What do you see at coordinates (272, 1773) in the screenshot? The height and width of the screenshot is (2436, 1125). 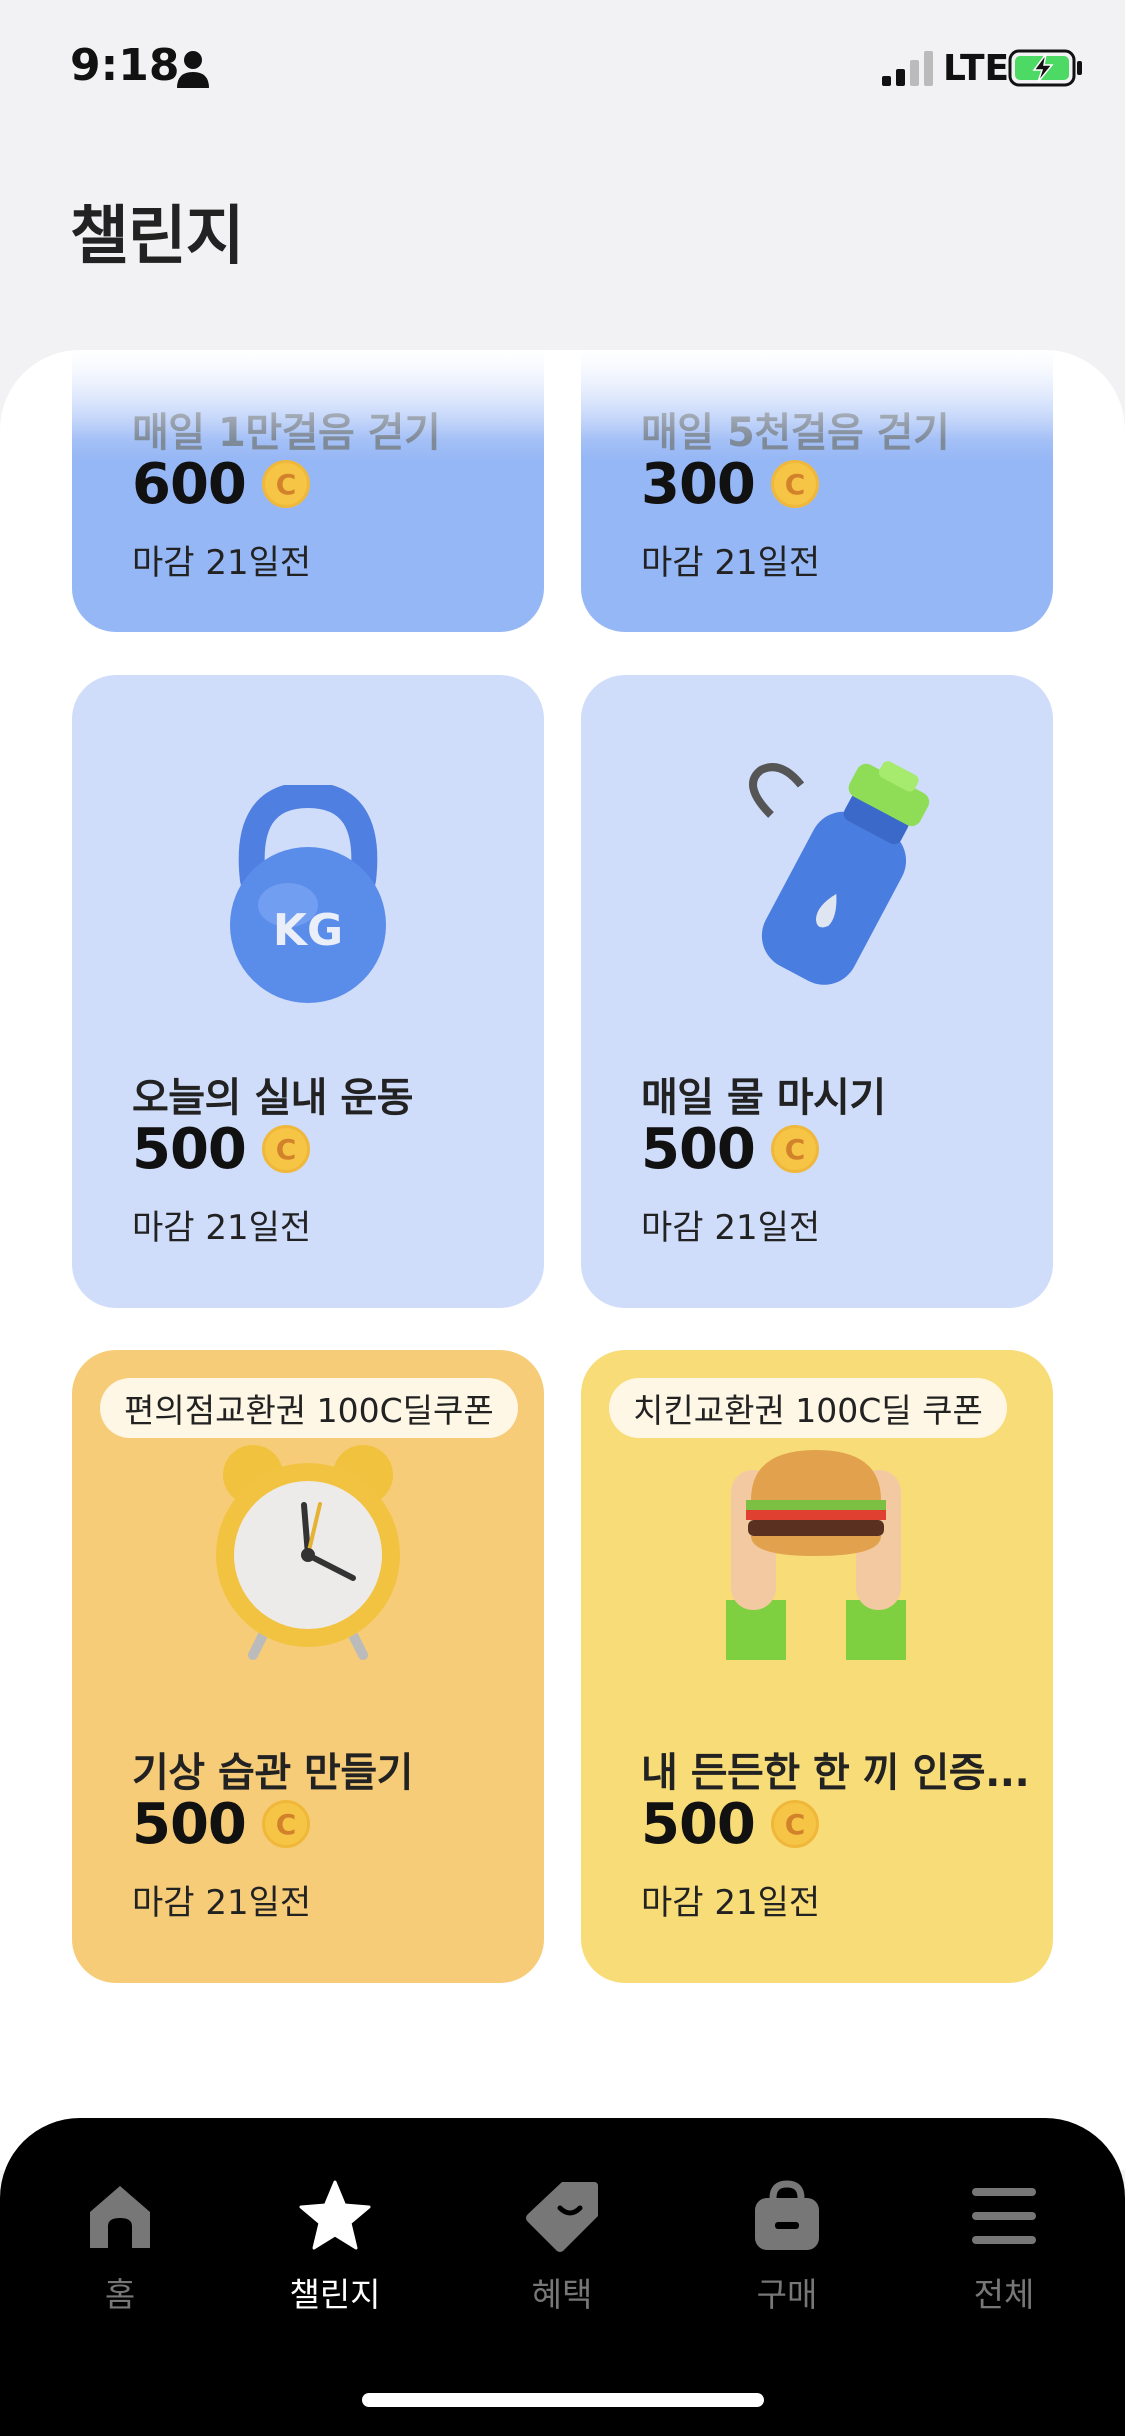 I see `challenge-title: 기상 습관 만들기` at bounding box center [272, 1773].